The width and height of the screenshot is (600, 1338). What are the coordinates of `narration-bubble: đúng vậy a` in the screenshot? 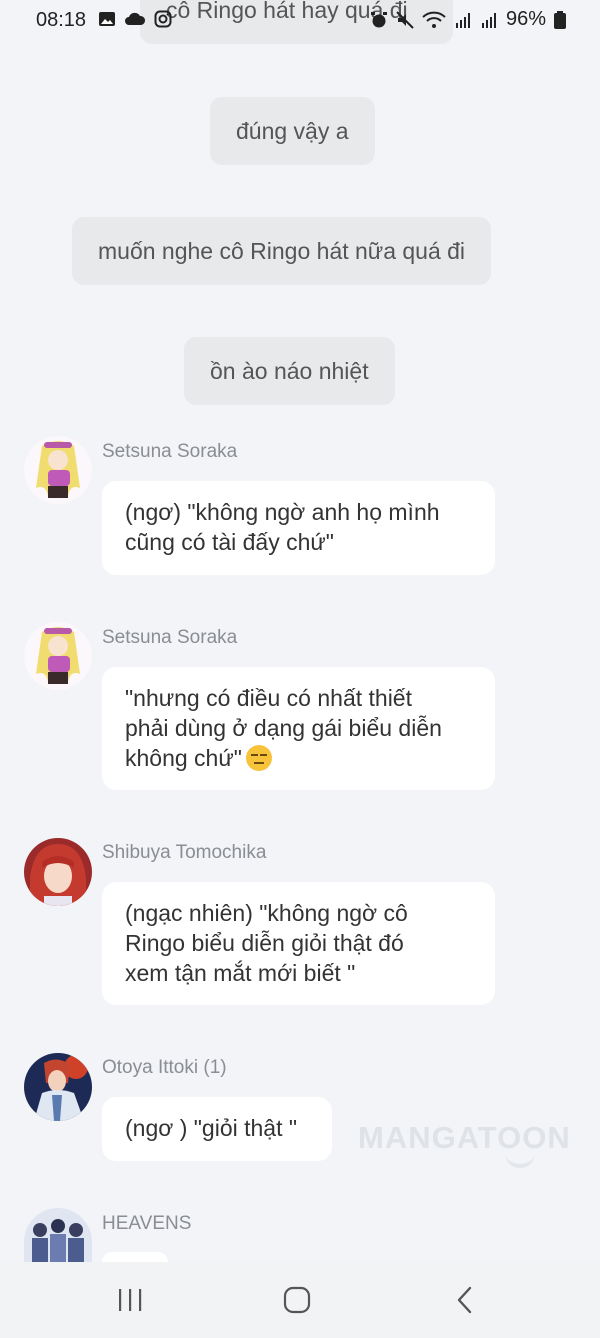 It's located at (292, 131).